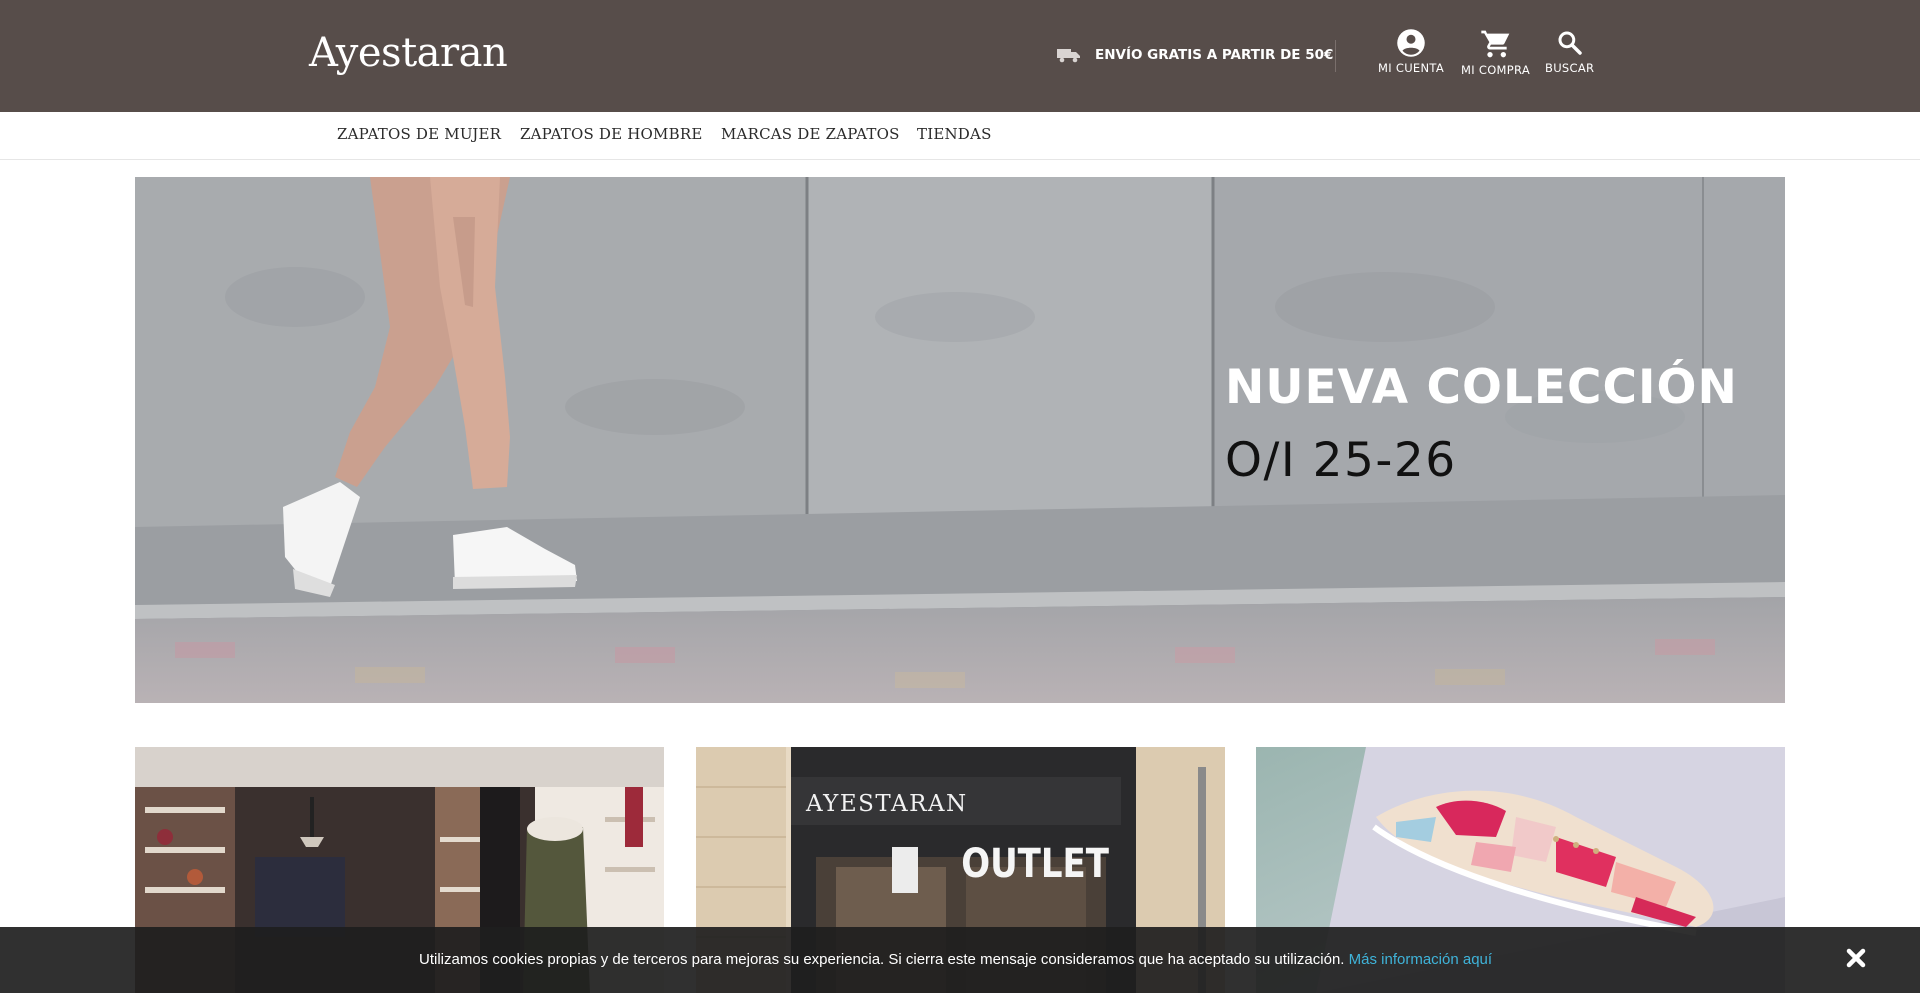  I want to click on cookie-more-info-link: Más información aquí, so click(1420, 959).